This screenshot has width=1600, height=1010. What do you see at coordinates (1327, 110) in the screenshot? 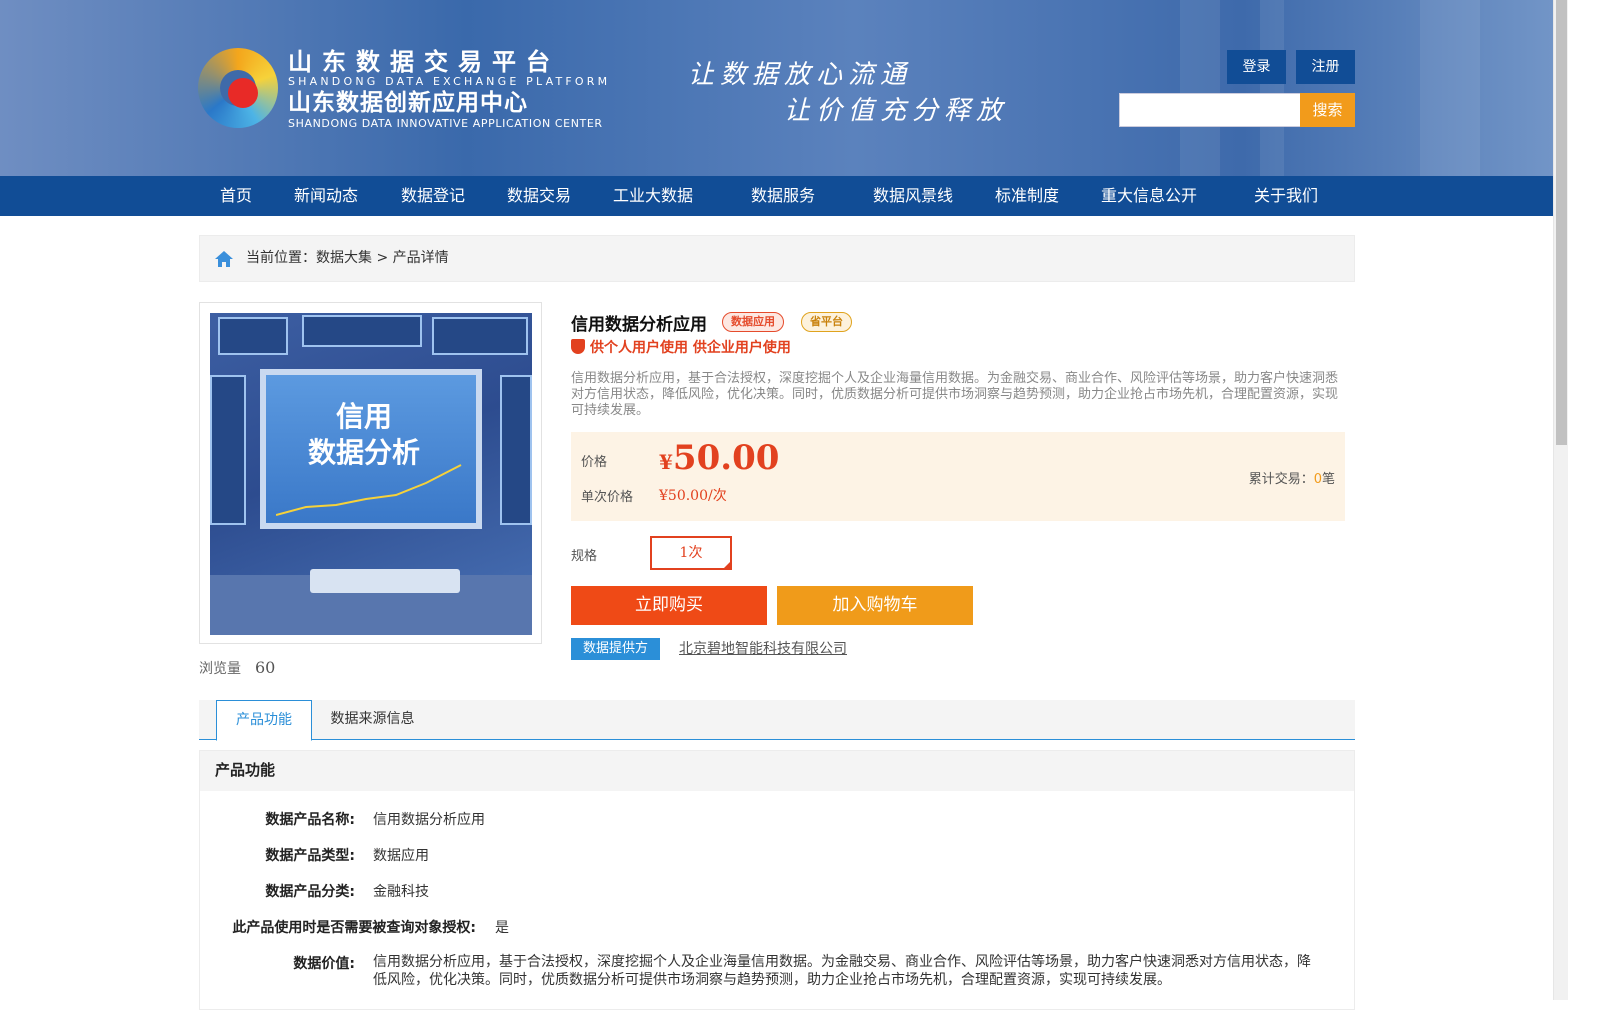
I see `search-button: 搜索` at bounding box center [1327, 110].